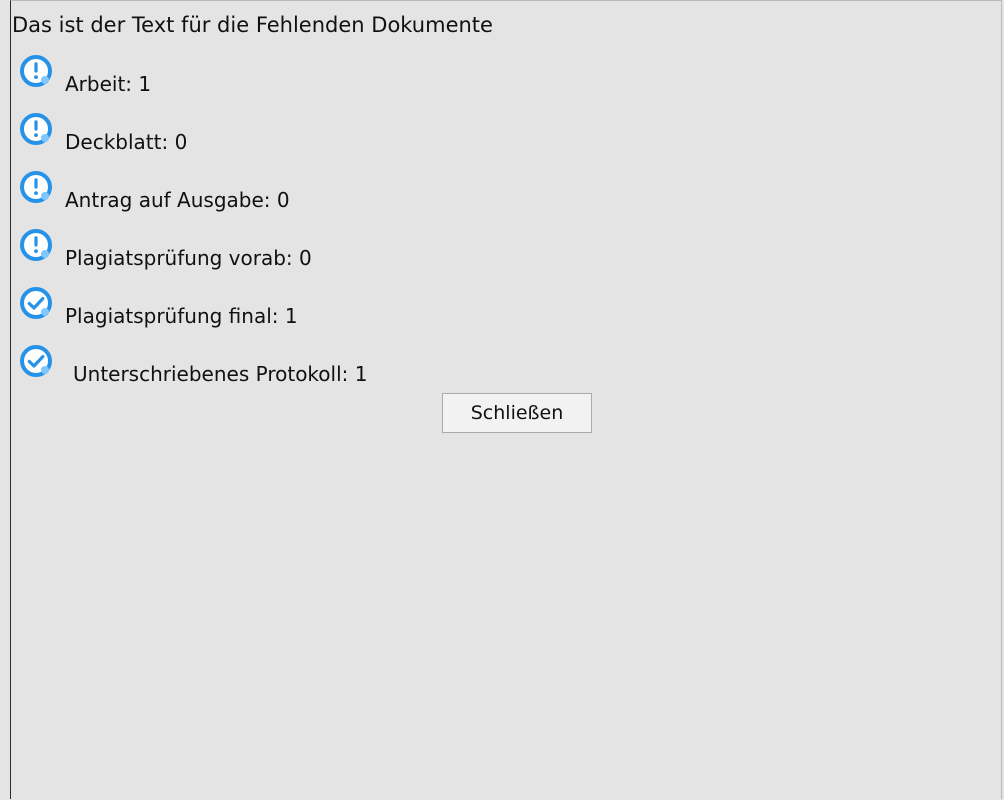 The image size is (1004, 800). What do you see at coordinates (220, 374) in the screenshot?
I see `document-label-protokoll: Unterschriebenes Protokoll: 1` at bounding box center [220, 374].